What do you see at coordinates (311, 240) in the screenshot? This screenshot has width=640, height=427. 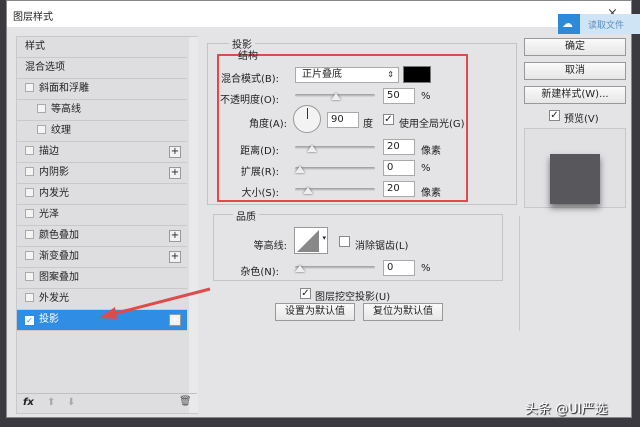 I see `contour-picker: ▾` at bounding box center [311, 240].